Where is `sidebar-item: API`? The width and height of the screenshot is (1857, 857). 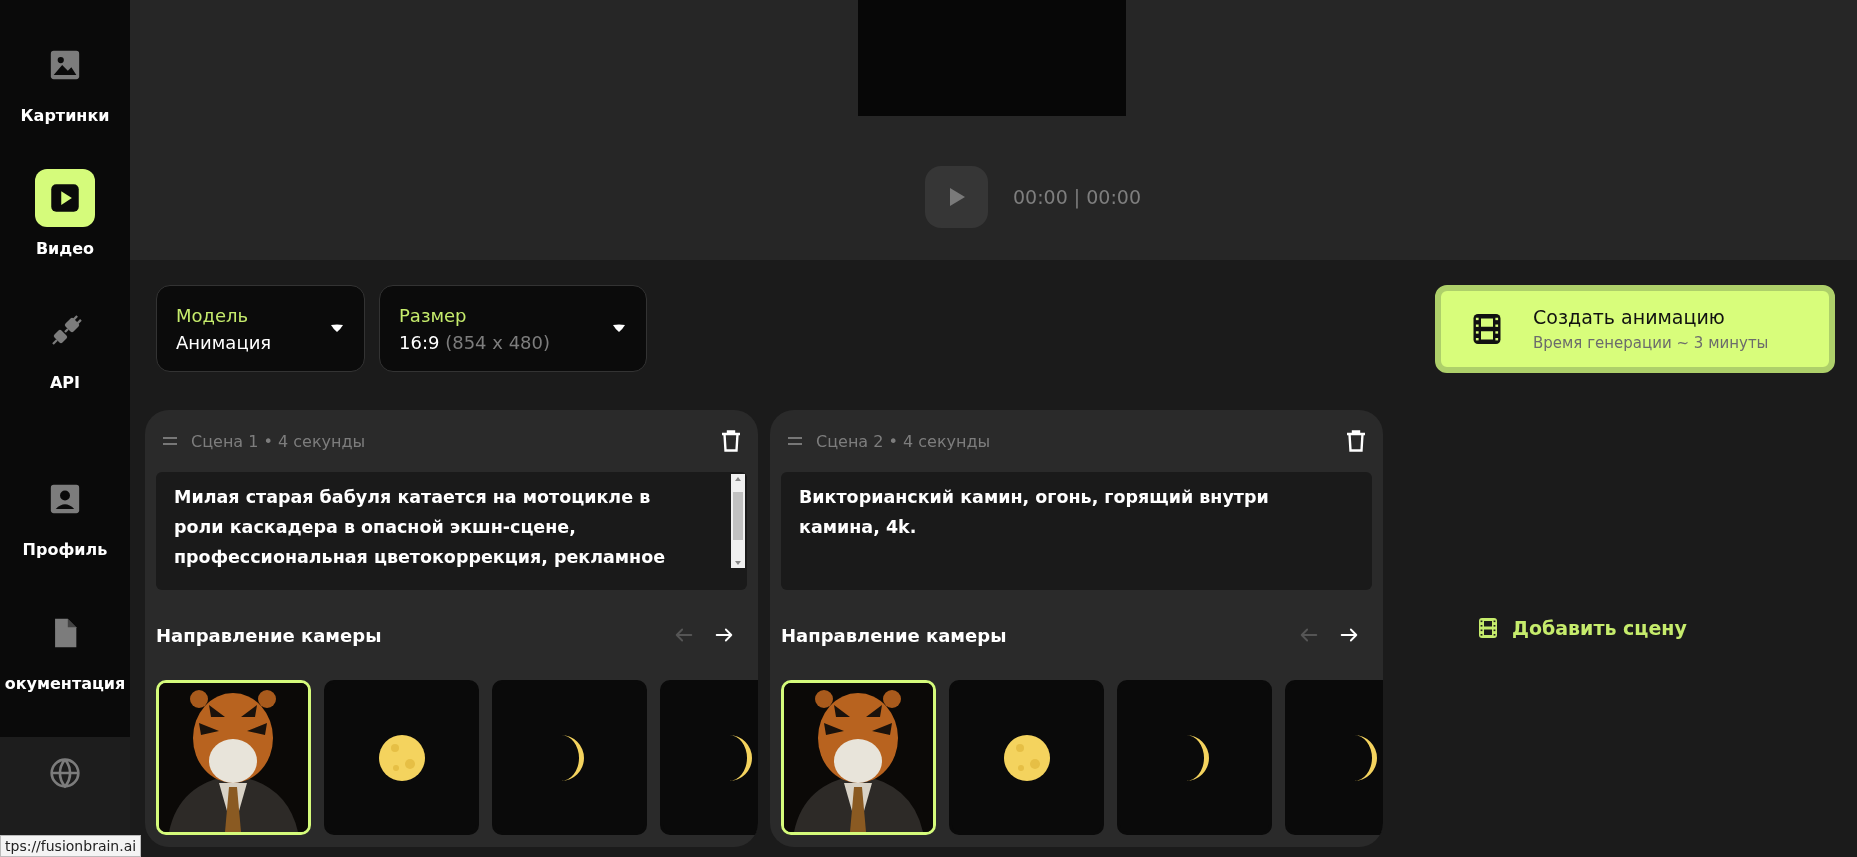
sidebar-item: API is located at coordinates (65, 369).